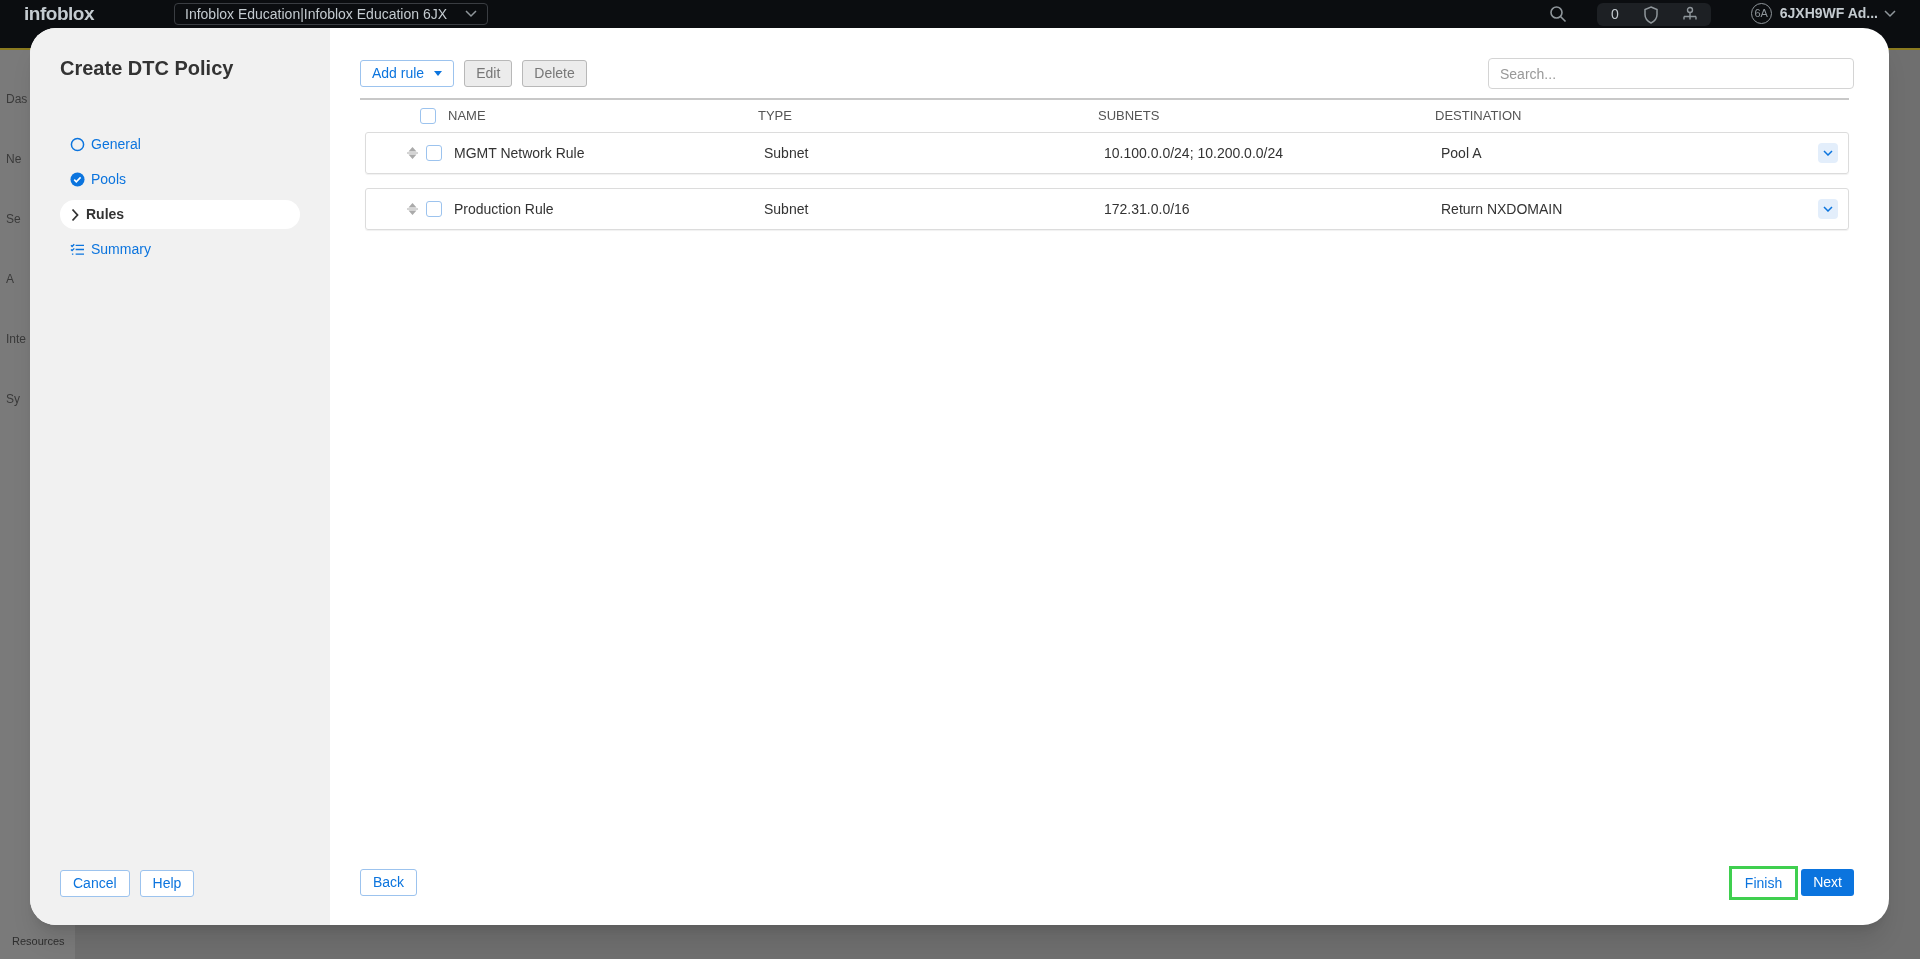  I want to click on count-label: 0, so click(1614, 14).